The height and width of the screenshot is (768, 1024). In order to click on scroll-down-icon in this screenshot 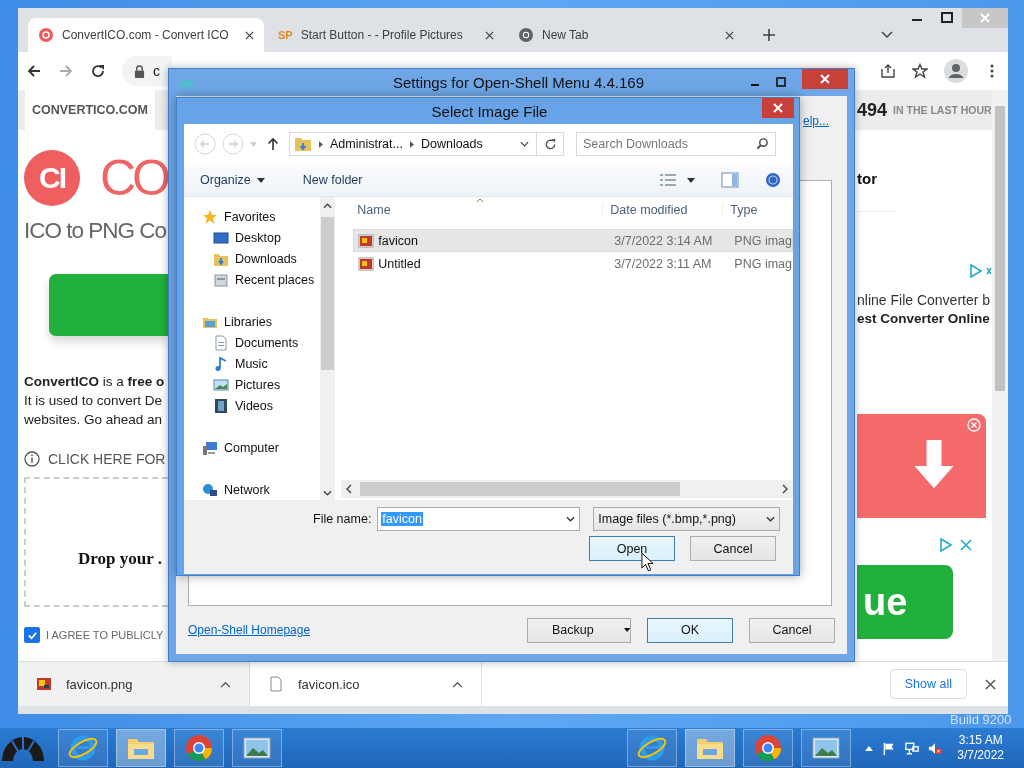, I will do `click(328, 493)`.